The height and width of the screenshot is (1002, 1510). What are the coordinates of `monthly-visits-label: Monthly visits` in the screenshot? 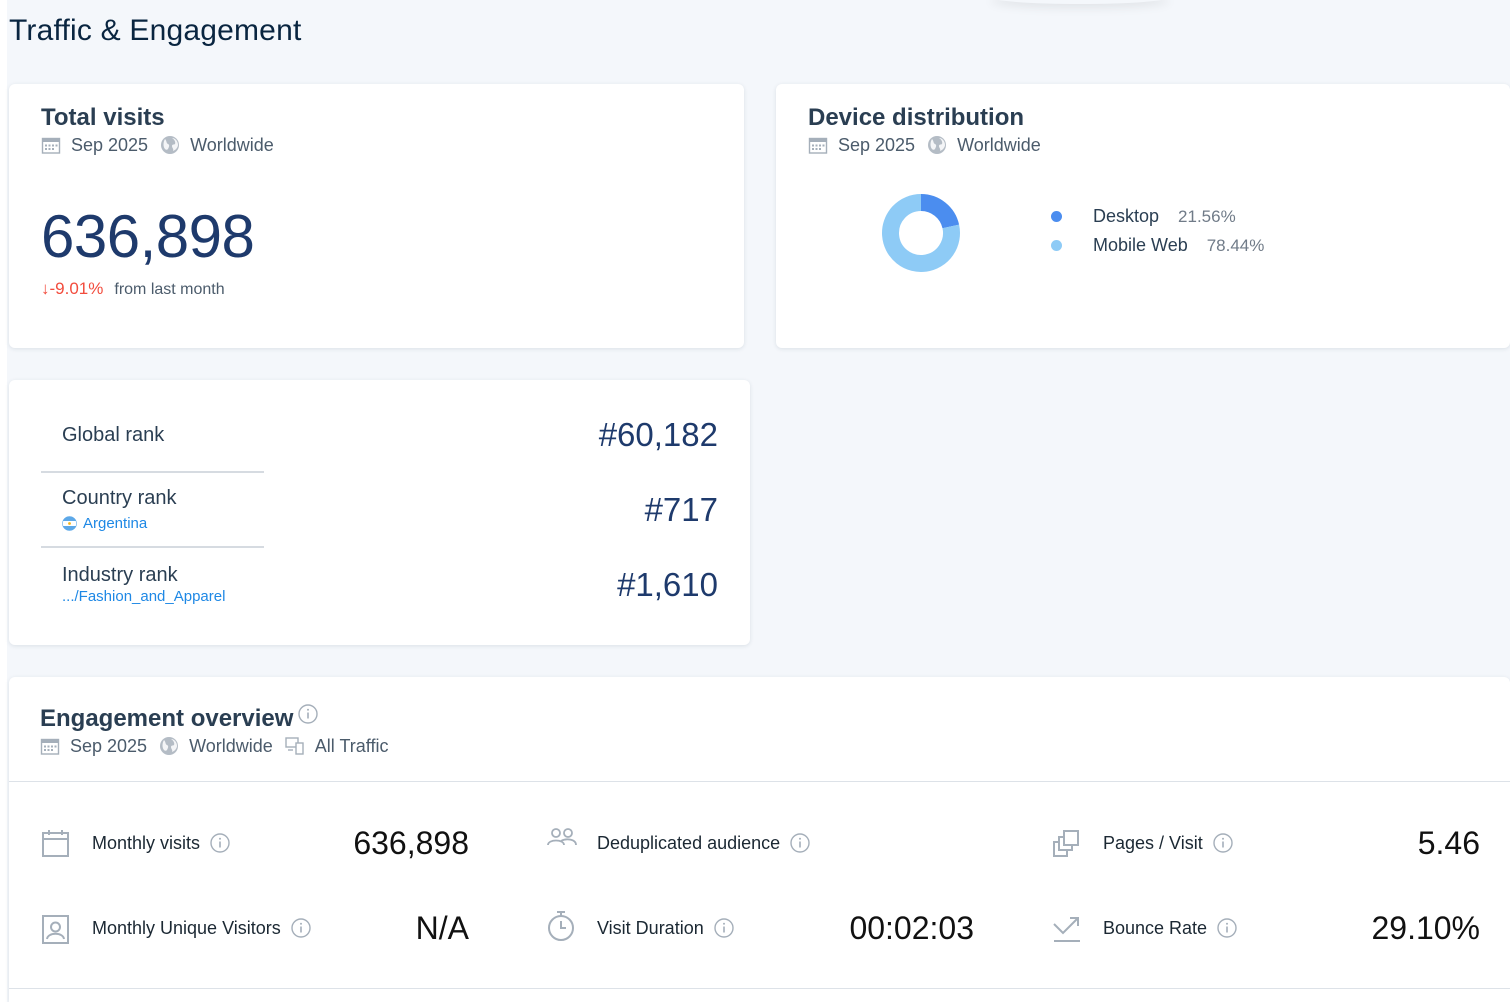 It's located at (146, 842).